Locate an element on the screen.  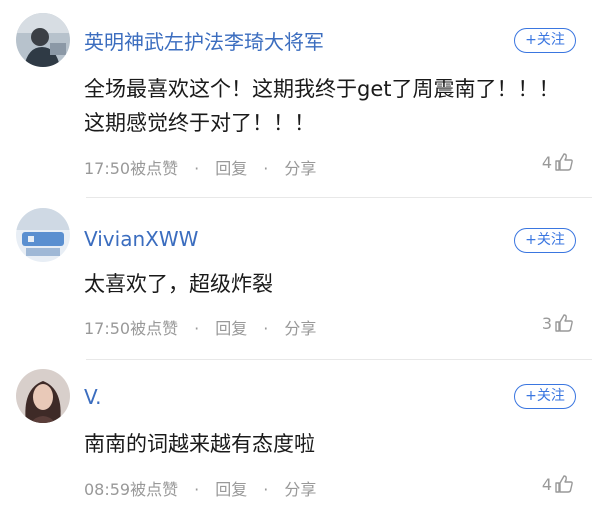
comment-meta: 08:59被点赞 · 回复 · 分享 is located at coordinates (200, 488).